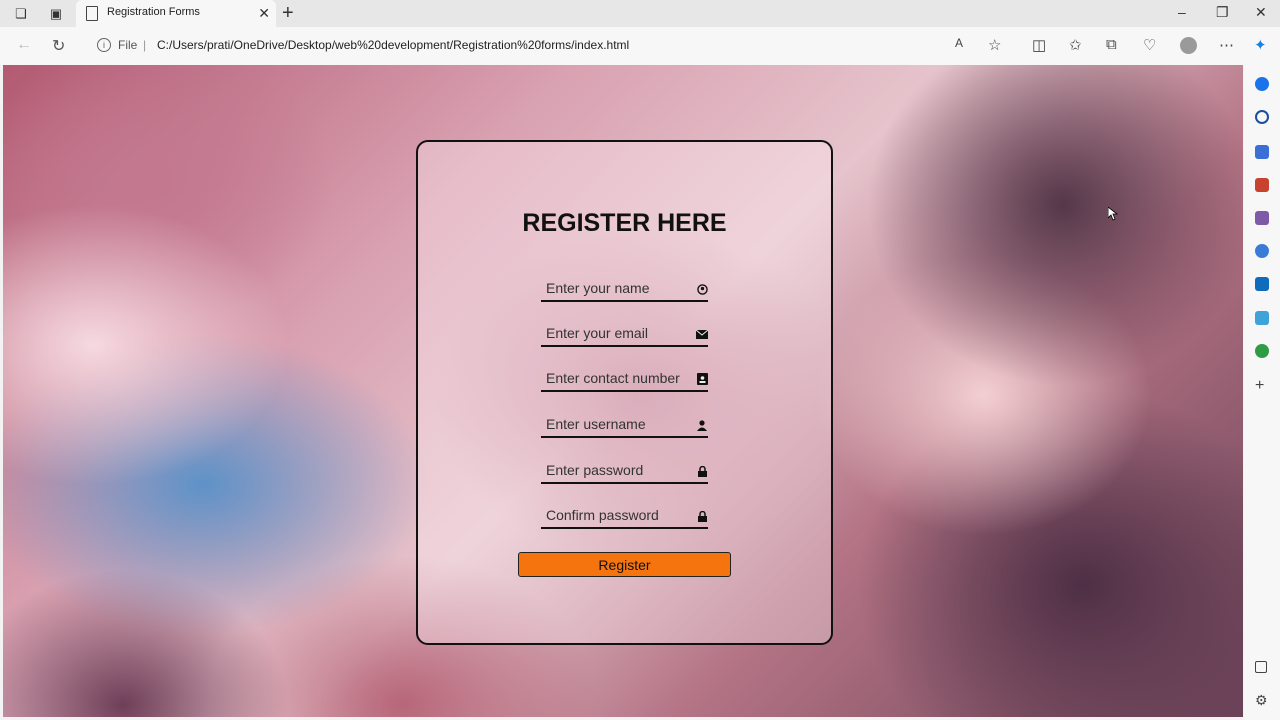 The image size is (1280, 720). What do you see at coordinates (1262, 318) in the screenshot?
I see `drop-icon` at bounding box center [1262, 318].